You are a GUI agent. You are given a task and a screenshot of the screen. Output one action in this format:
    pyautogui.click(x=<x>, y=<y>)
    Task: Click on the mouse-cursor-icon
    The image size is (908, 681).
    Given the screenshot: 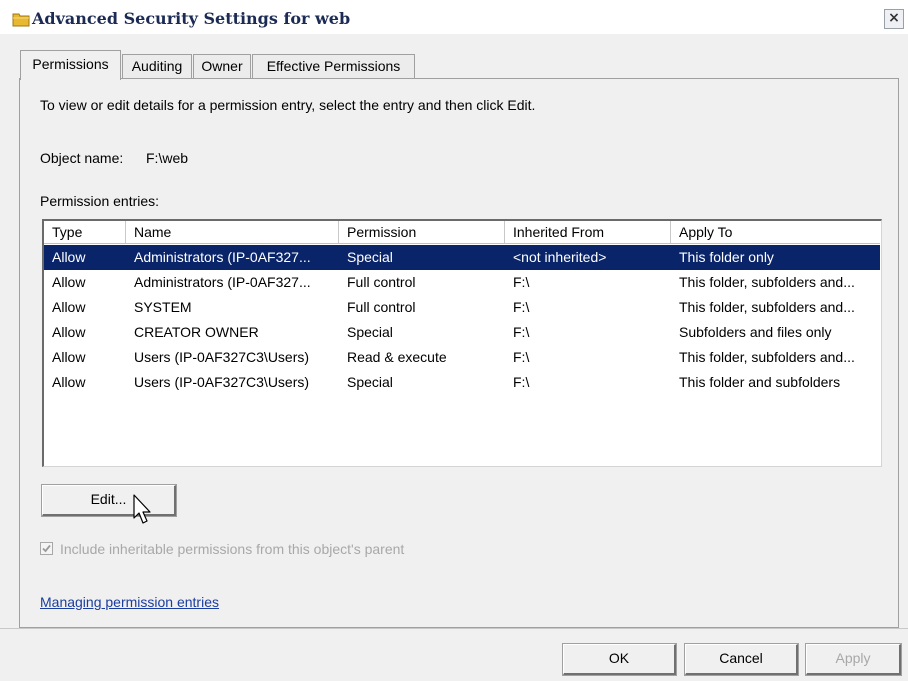 What is the action you would take?
    pyautogui.click(x=142, y=509)
    